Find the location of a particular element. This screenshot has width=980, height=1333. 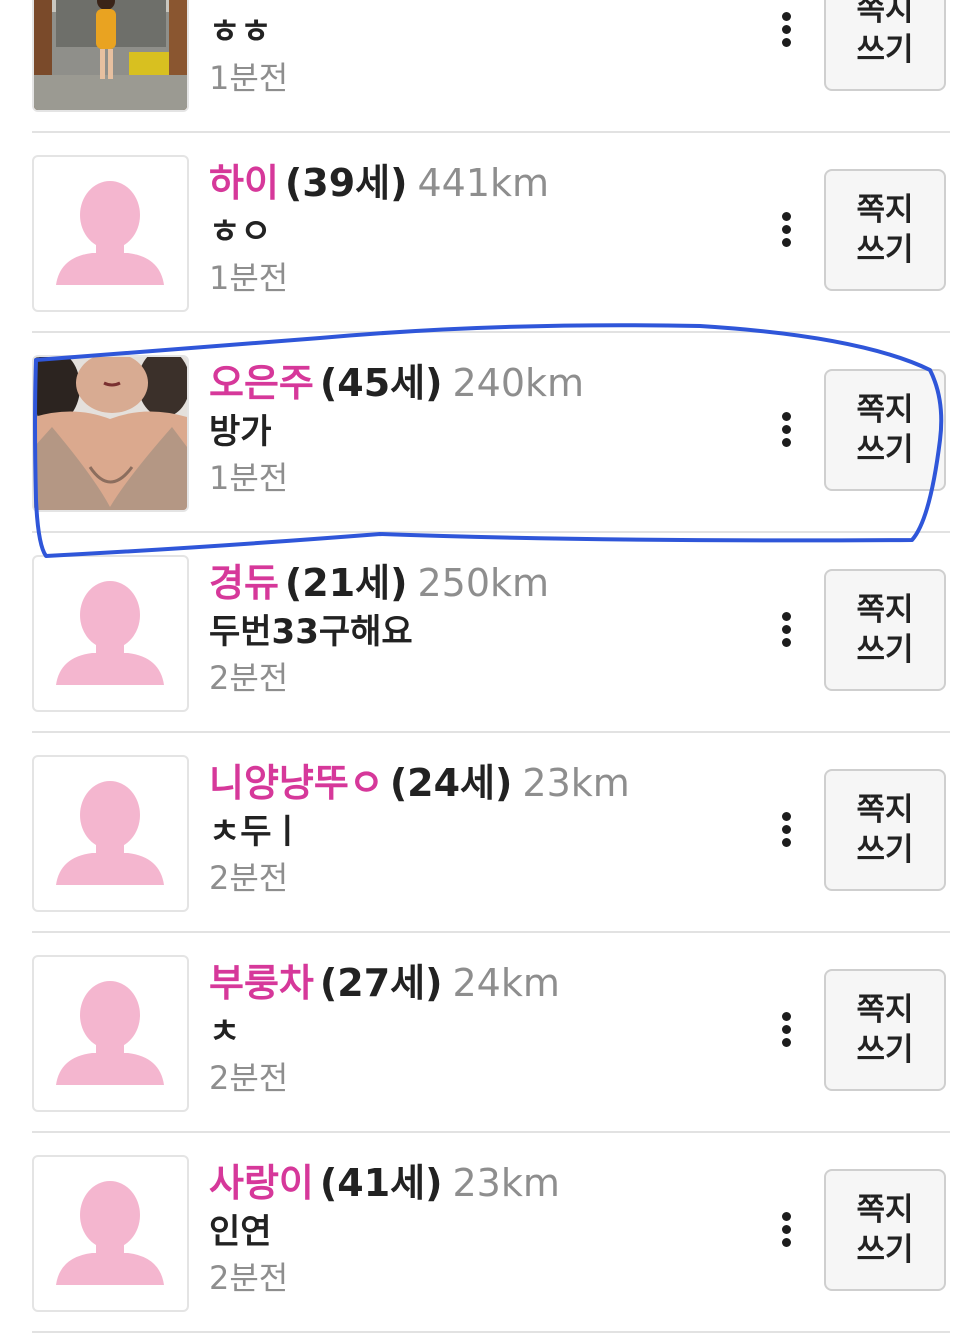

nickname: 경듀 is located at coordinates (244, 583).